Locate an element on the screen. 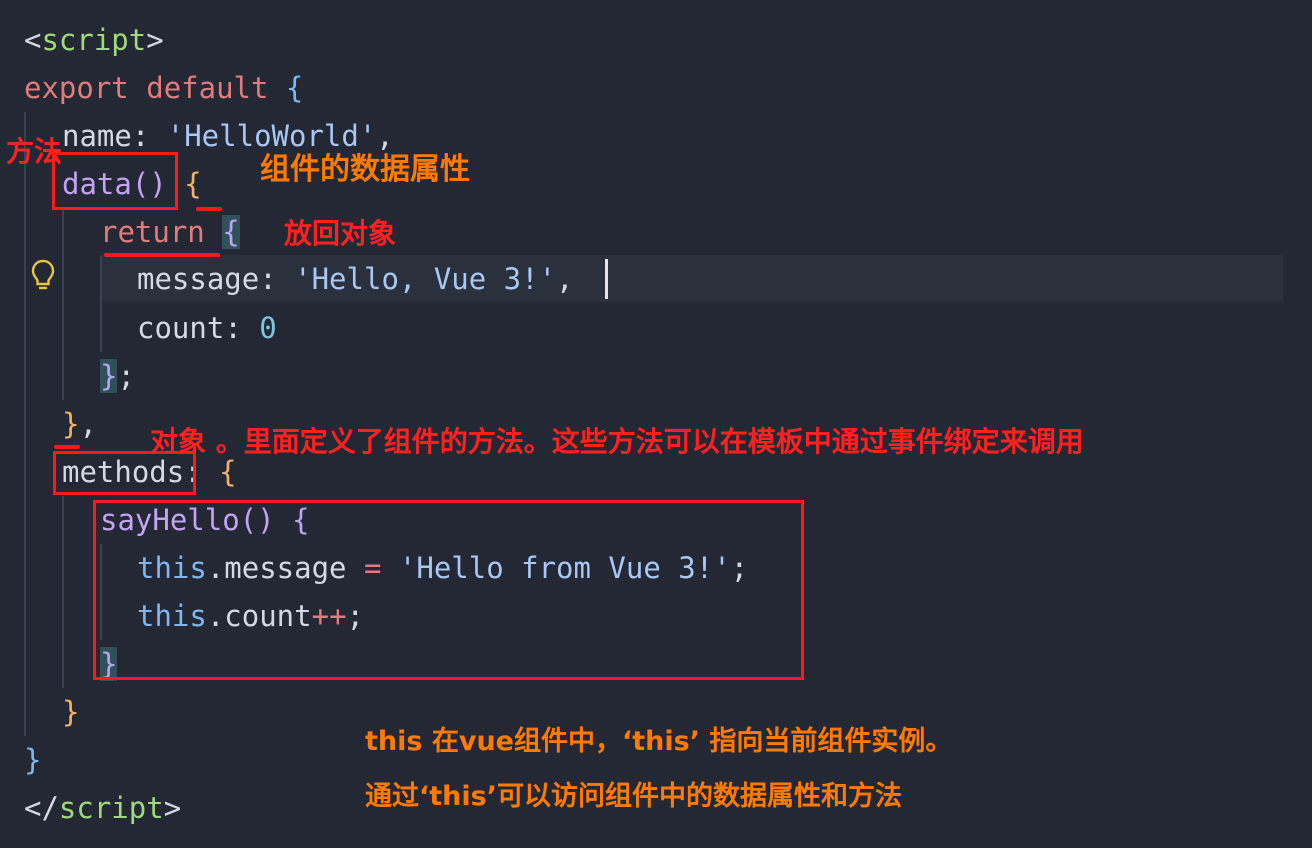 This screenshot has width=1312, height=848. code-line-8: }; is located at coordinates (117, 376).